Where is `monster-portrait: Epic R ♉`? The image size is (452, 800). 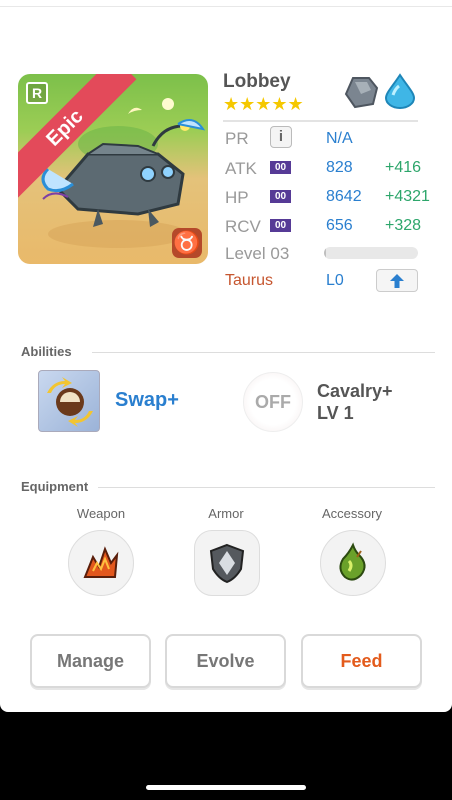
monster-portrait: Epic R ♉ is located at coordinates (113, 169).